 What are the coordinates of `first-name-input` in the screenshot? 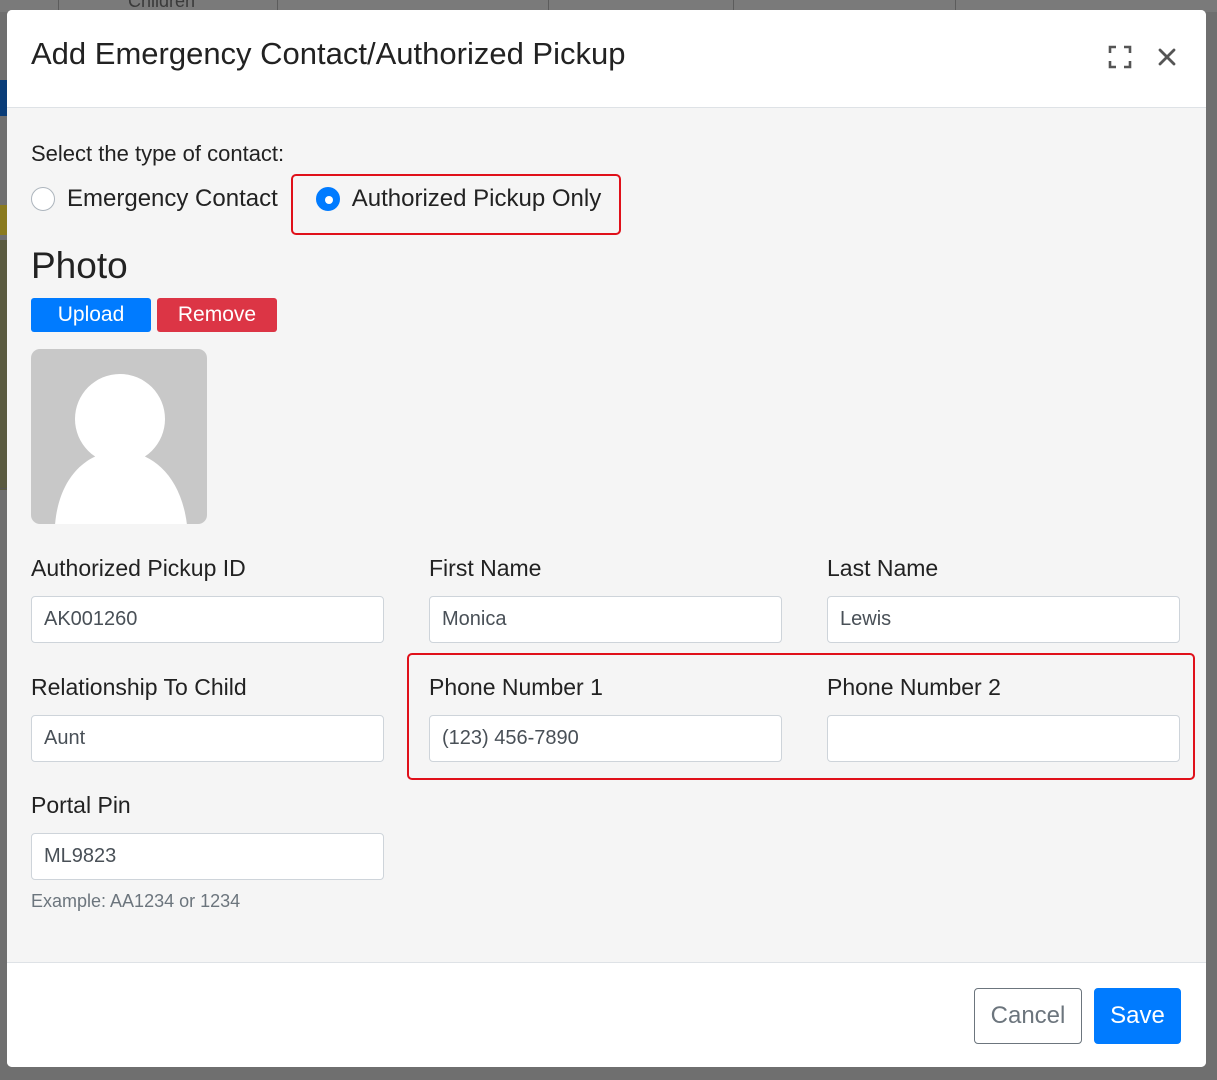 It's located at (605, 619).